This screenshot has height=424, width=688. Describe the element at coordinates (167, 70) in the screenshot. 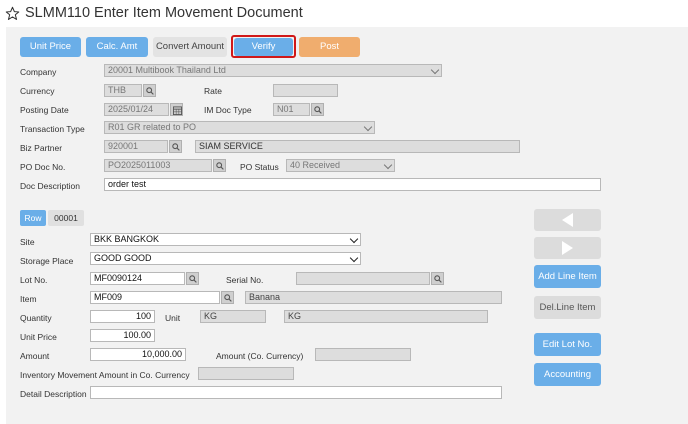

I see `company-value: 20001 Multibook Thailand Ltd` at that location.